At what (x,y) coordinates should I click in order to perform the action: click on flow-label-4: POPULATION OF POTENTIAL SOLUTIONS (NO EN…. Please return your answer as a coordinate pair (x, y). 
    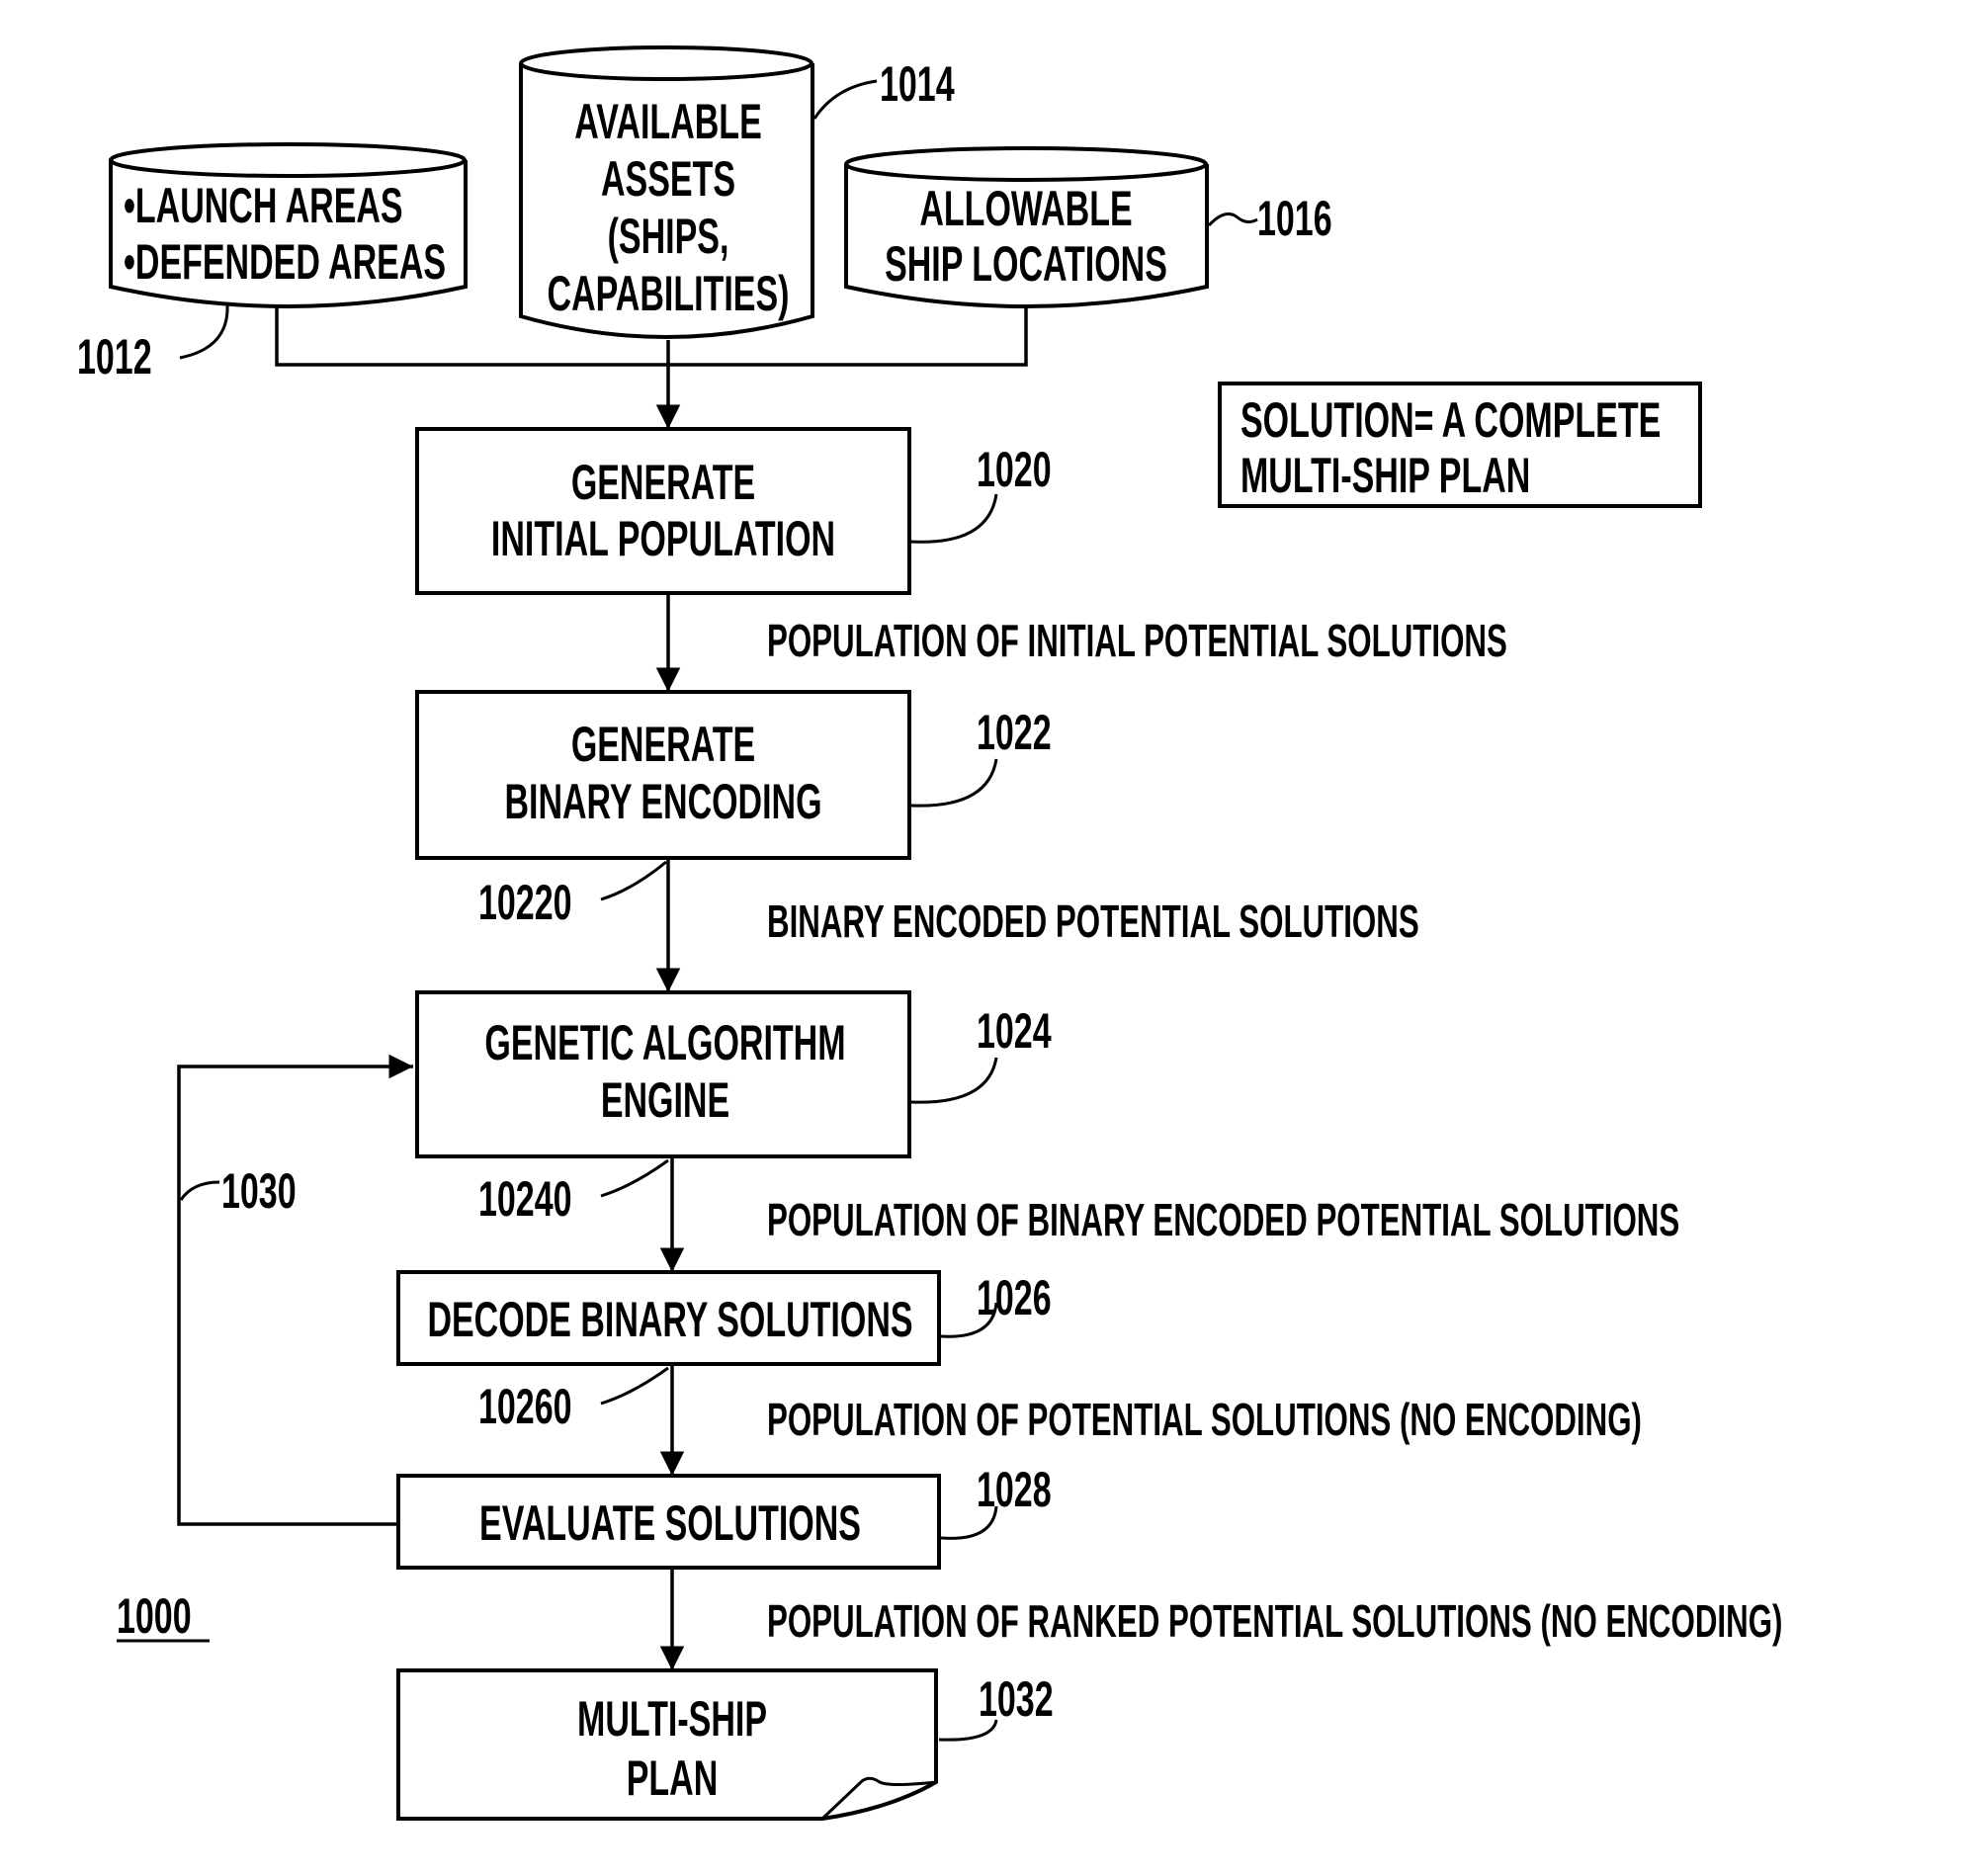
    Looking at the image, I should click on (1204, 1420).